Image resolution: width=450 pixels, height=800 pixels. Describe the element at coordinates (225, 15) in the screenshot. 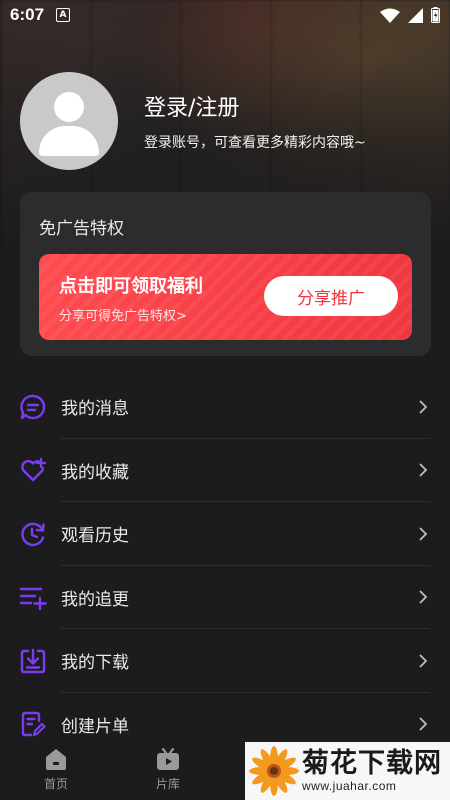

I see `status-bar: 6:07 A` at that location.